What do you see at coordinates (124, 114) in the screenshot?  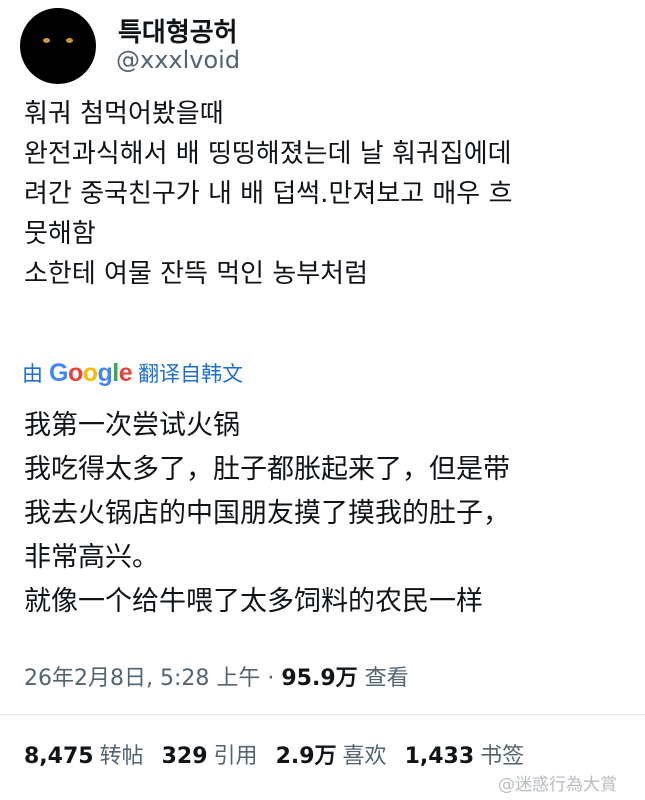 I see `original-line: 훠궈 첨먹어봤을때` at bounding box center [124, 114].